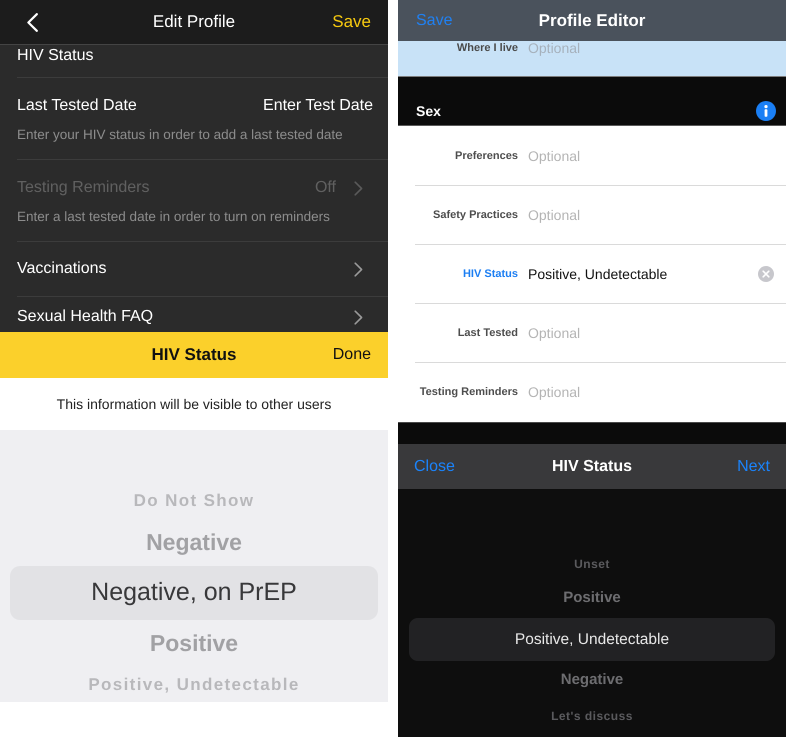  Describe the element at coordinates (318, 106) in the screenshot. I see `row-value: Enter Test Date` at that location.